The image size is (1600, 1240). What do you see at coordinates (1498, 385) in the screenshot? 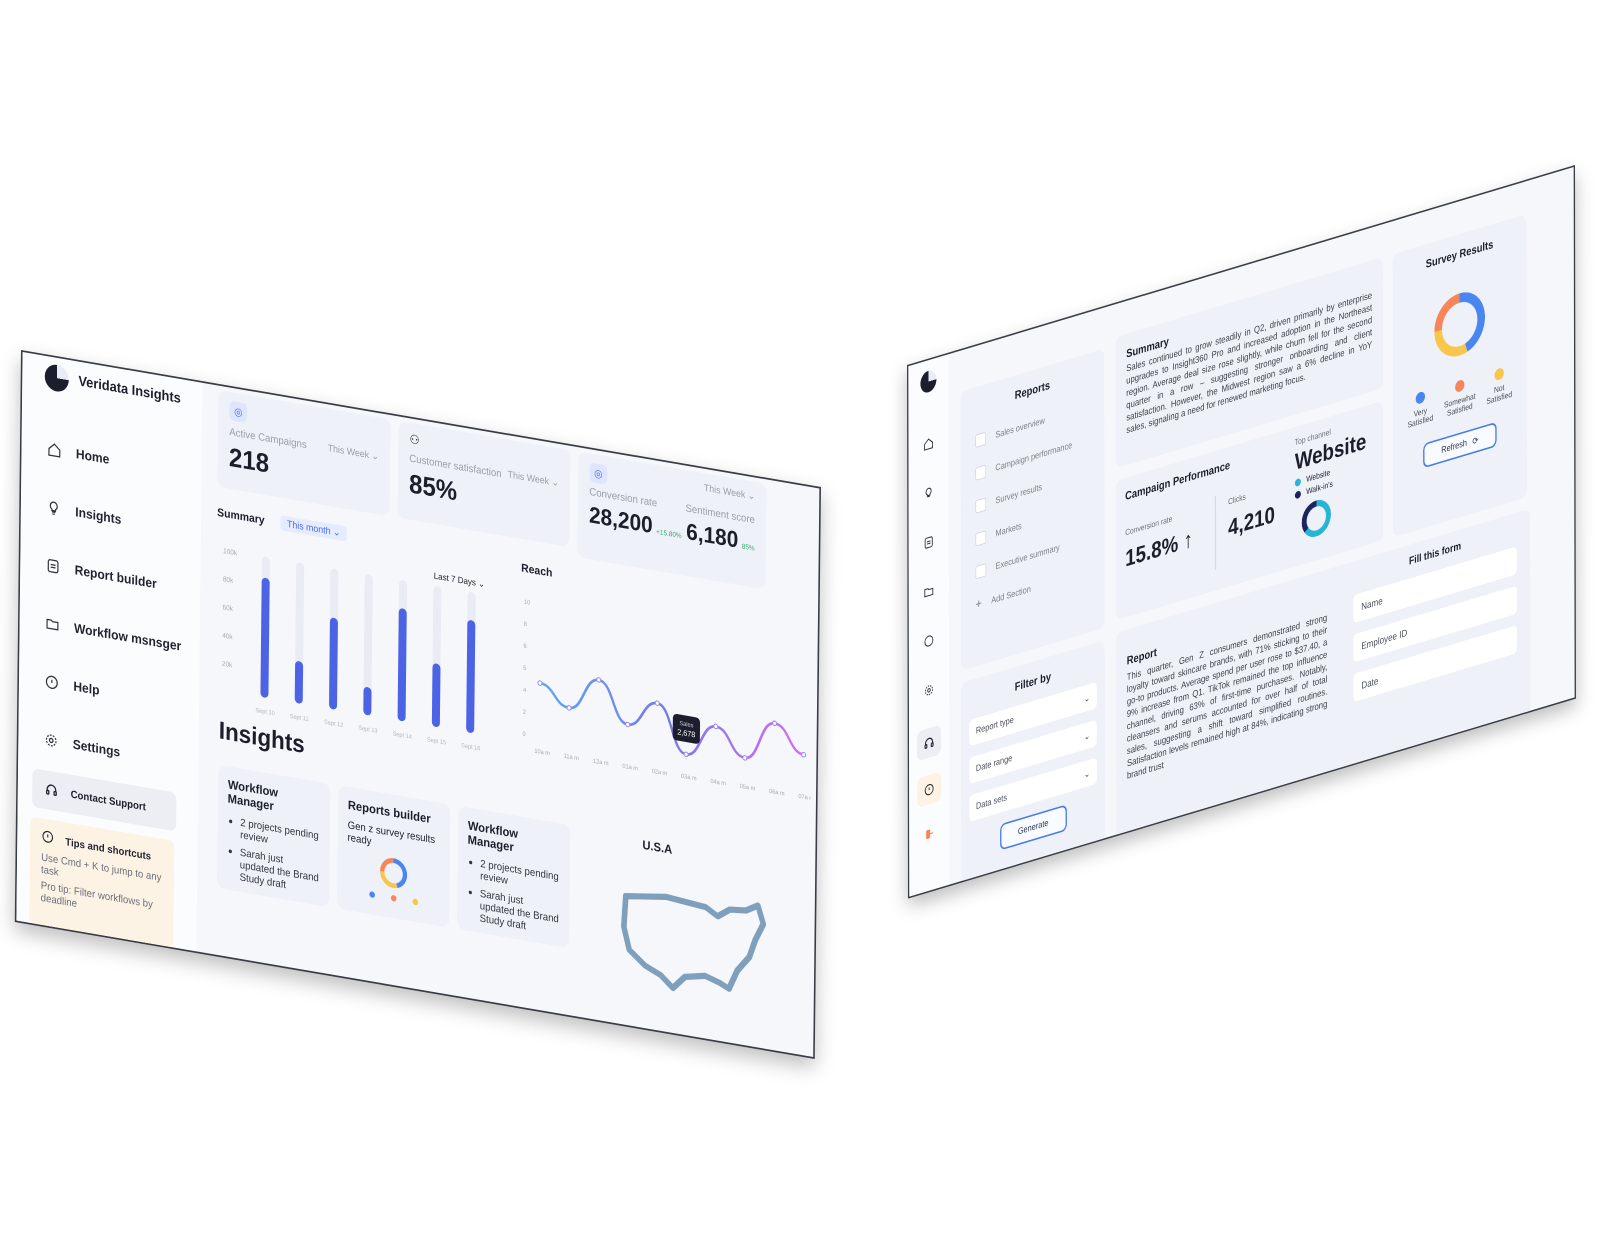
I see `legend-item: Not Satisfied` at bounding box center [1498, 385].